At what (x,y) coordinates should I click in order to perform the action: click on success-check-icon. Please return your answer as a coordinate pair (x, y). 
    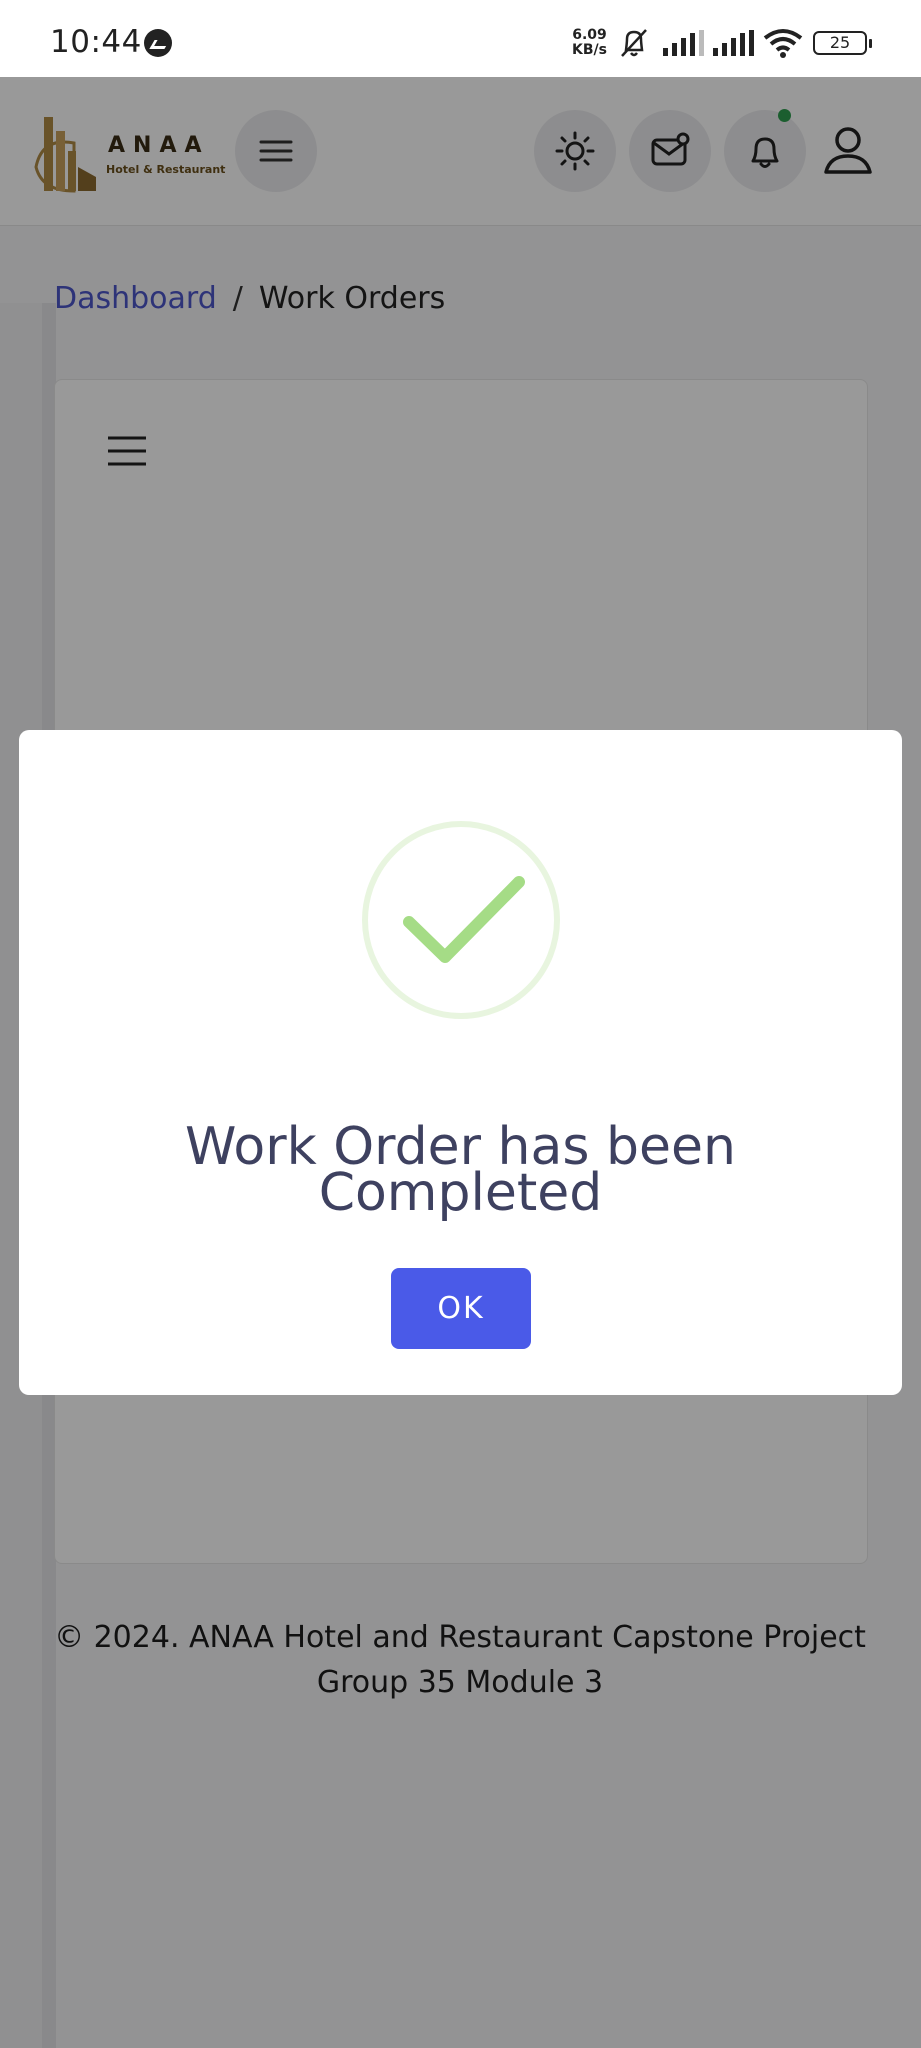
    Looking at the image, I should click on (461, 920).